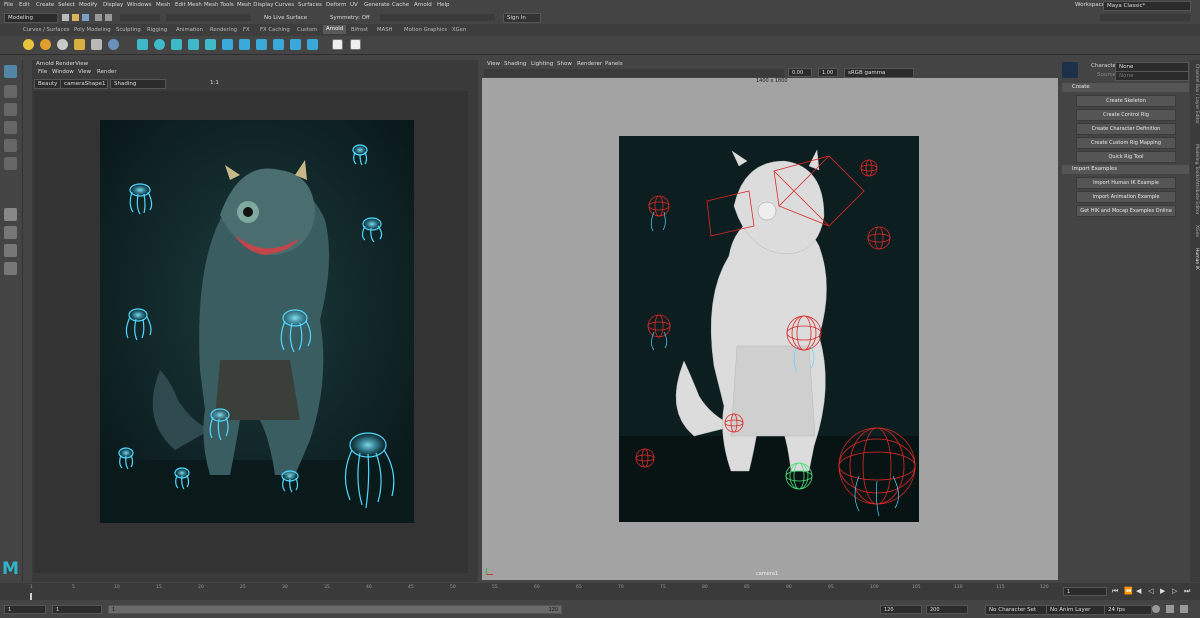  What do you see at coordinates (186, 83) in the screenshot?
I see `rv-channel-icons` at bounding box center [186, 83].